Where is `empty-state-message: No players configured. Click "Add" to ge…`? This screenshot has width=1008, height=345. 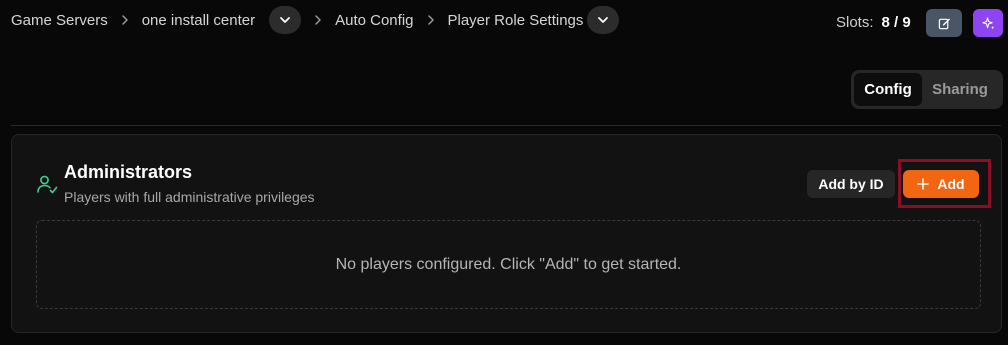
empty-state-message: No players configured. Click "Add" to ge… is located at coordinates (508, 264).